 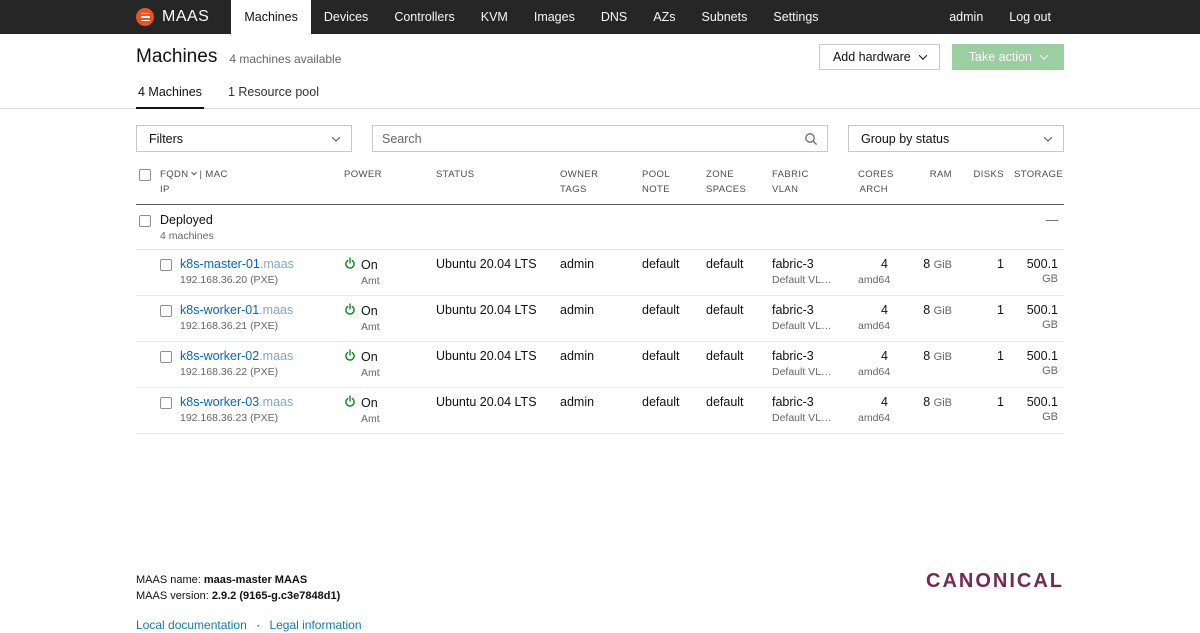 I want to click on group-count: 4 machines, so click(x=187, y=236).